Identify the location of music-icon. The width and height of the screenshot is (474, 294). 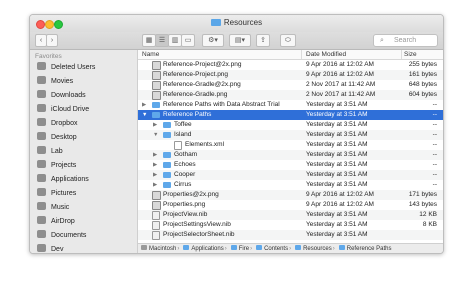
(41, 206).